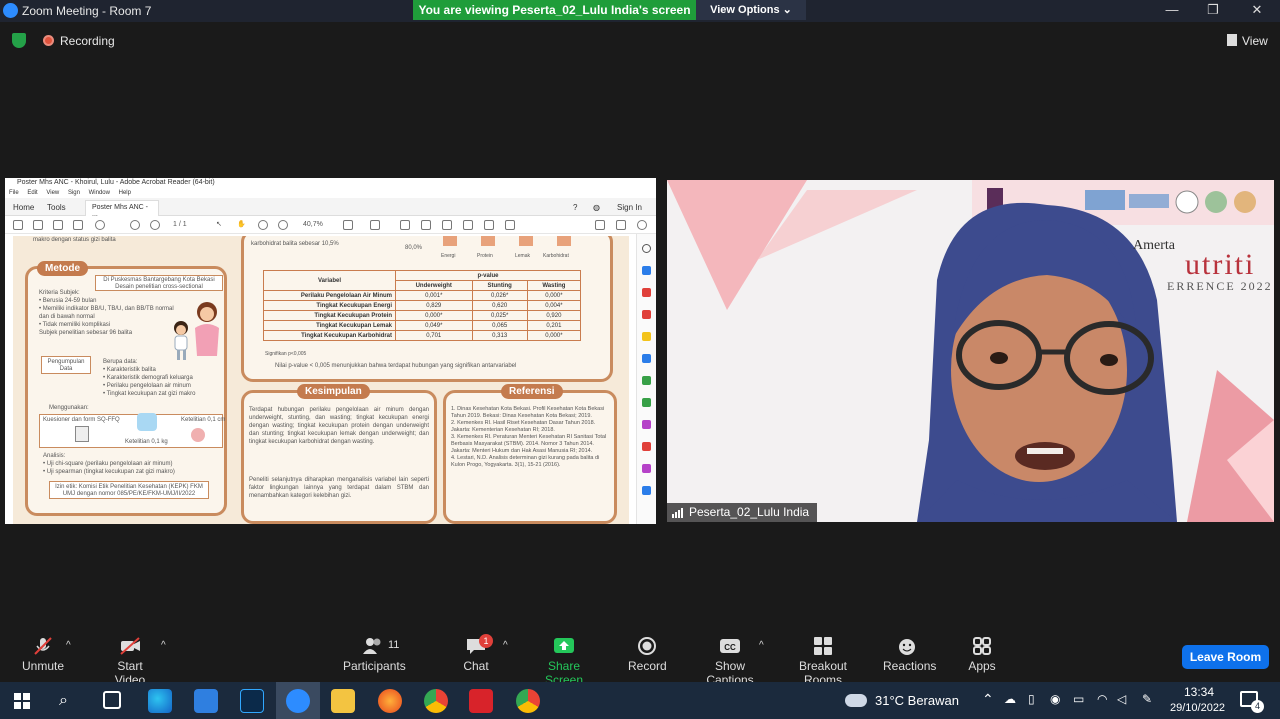  What do you see at coordinates (647, 654) in the screenshot?
I see `record-button: Record` at bounding box center [647, 654].